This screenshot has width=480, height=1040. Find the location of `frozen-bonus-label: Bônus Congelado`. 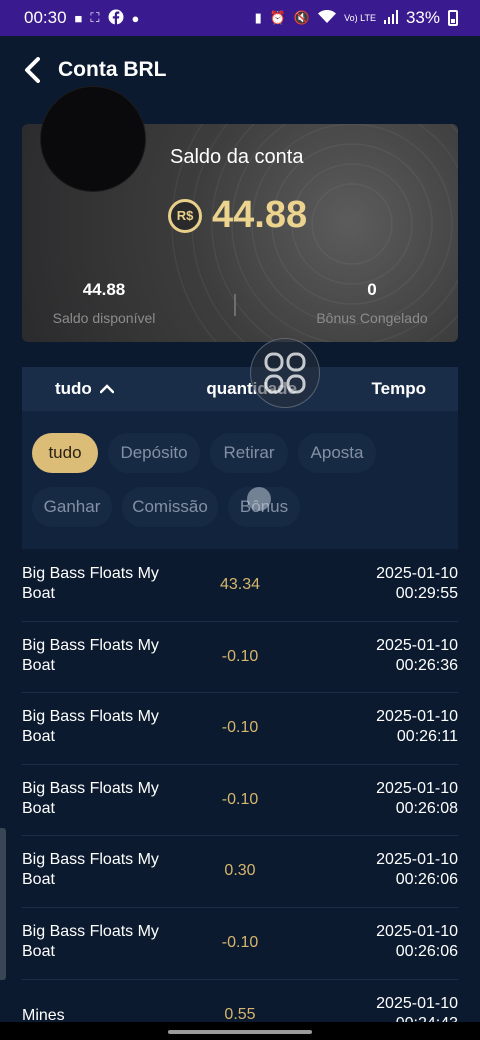

frozen-bonus-label: Bônus Congelado is located at coordinates (372, 318).